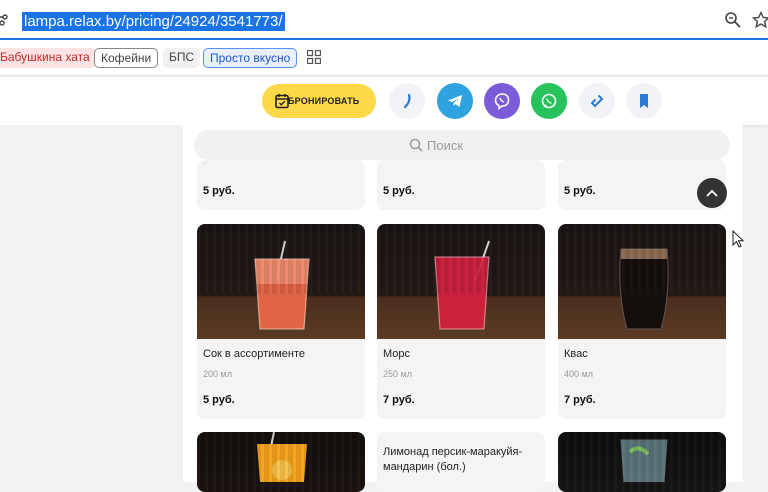 The image size is (768, 492). Describe the element at coordinates (453, 459) in the screenshot. I see `card-title: Лимонад персик-маракуйя-мандарин (бол.)` at that location.